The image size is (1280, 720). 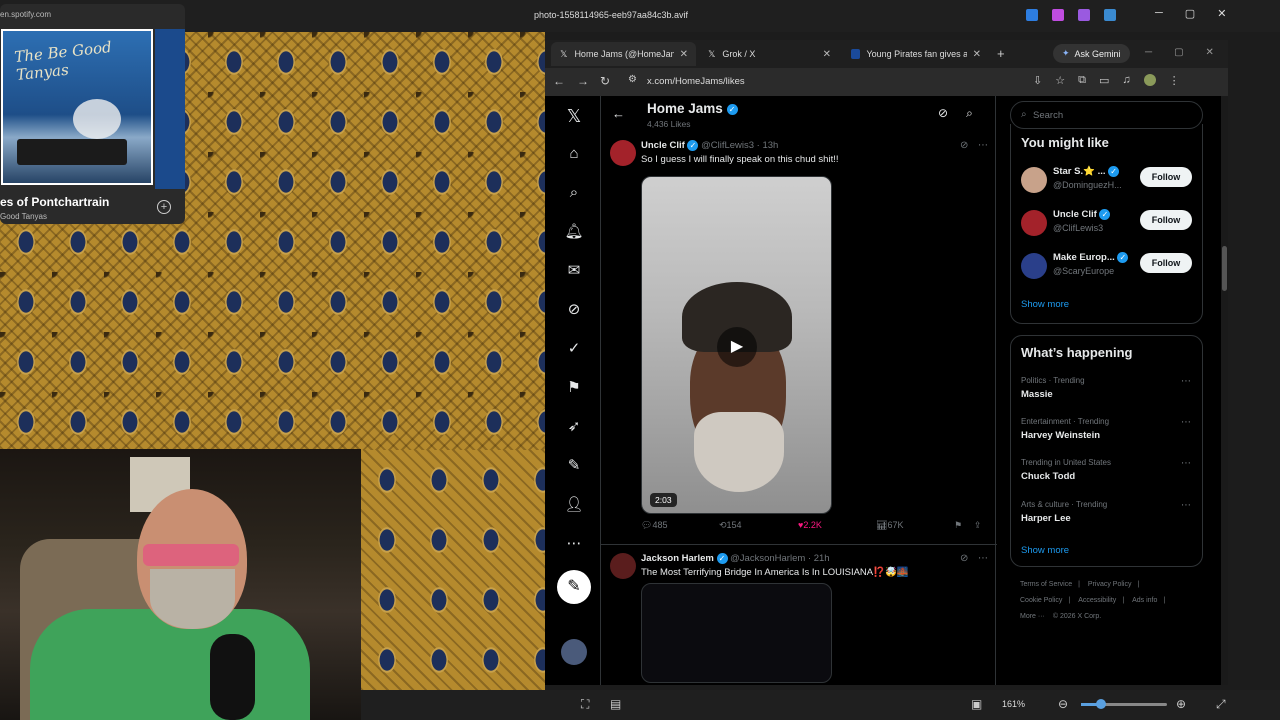 What do you see at coordinates (615, 704) in the screenshot?
I see `scan-icon: ▤` at bounding box center [615, 704].